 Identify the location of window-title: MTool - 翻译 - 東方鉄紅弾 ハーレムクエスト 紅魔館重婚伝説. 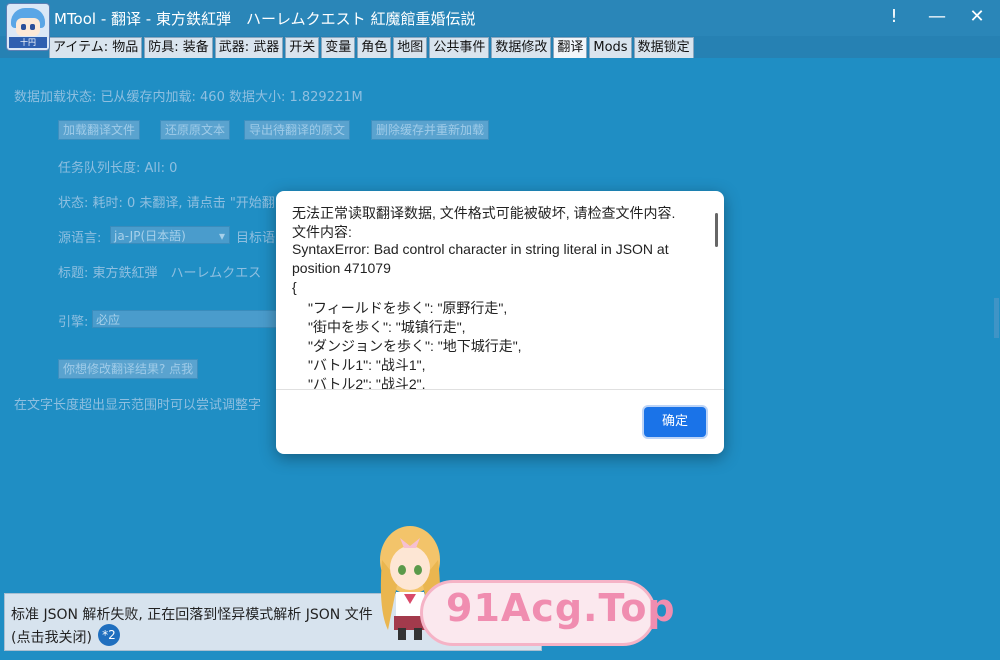
(265, 19).